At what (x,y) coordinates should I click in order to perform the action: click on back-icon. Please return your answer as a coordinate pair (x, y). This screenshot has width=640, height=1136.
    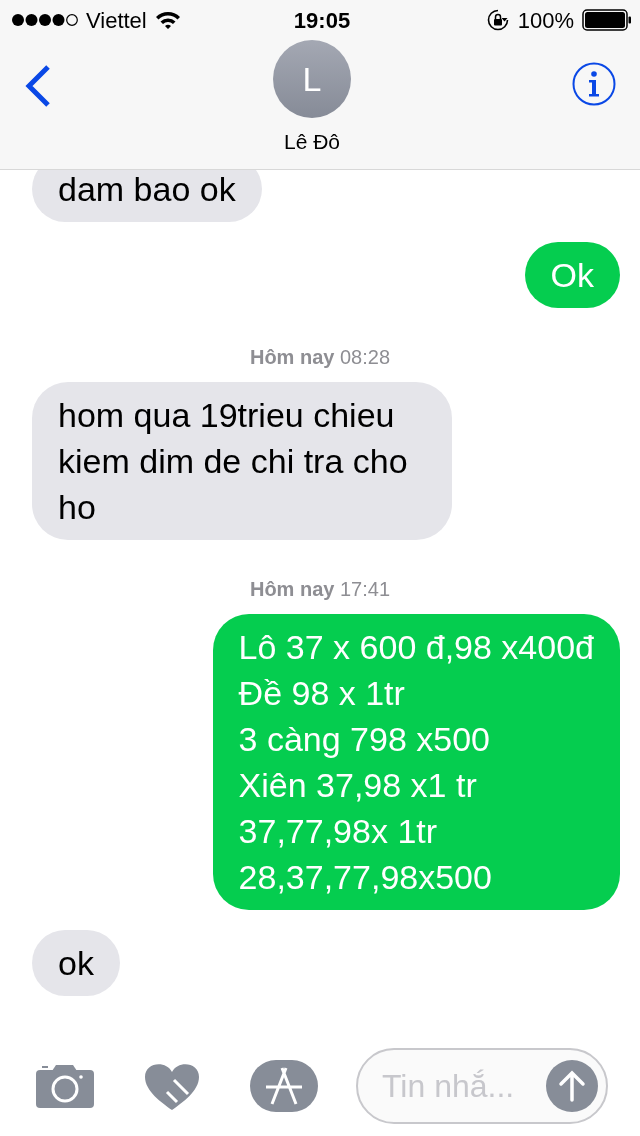
    Looking at the image, I should click on (38, 86).